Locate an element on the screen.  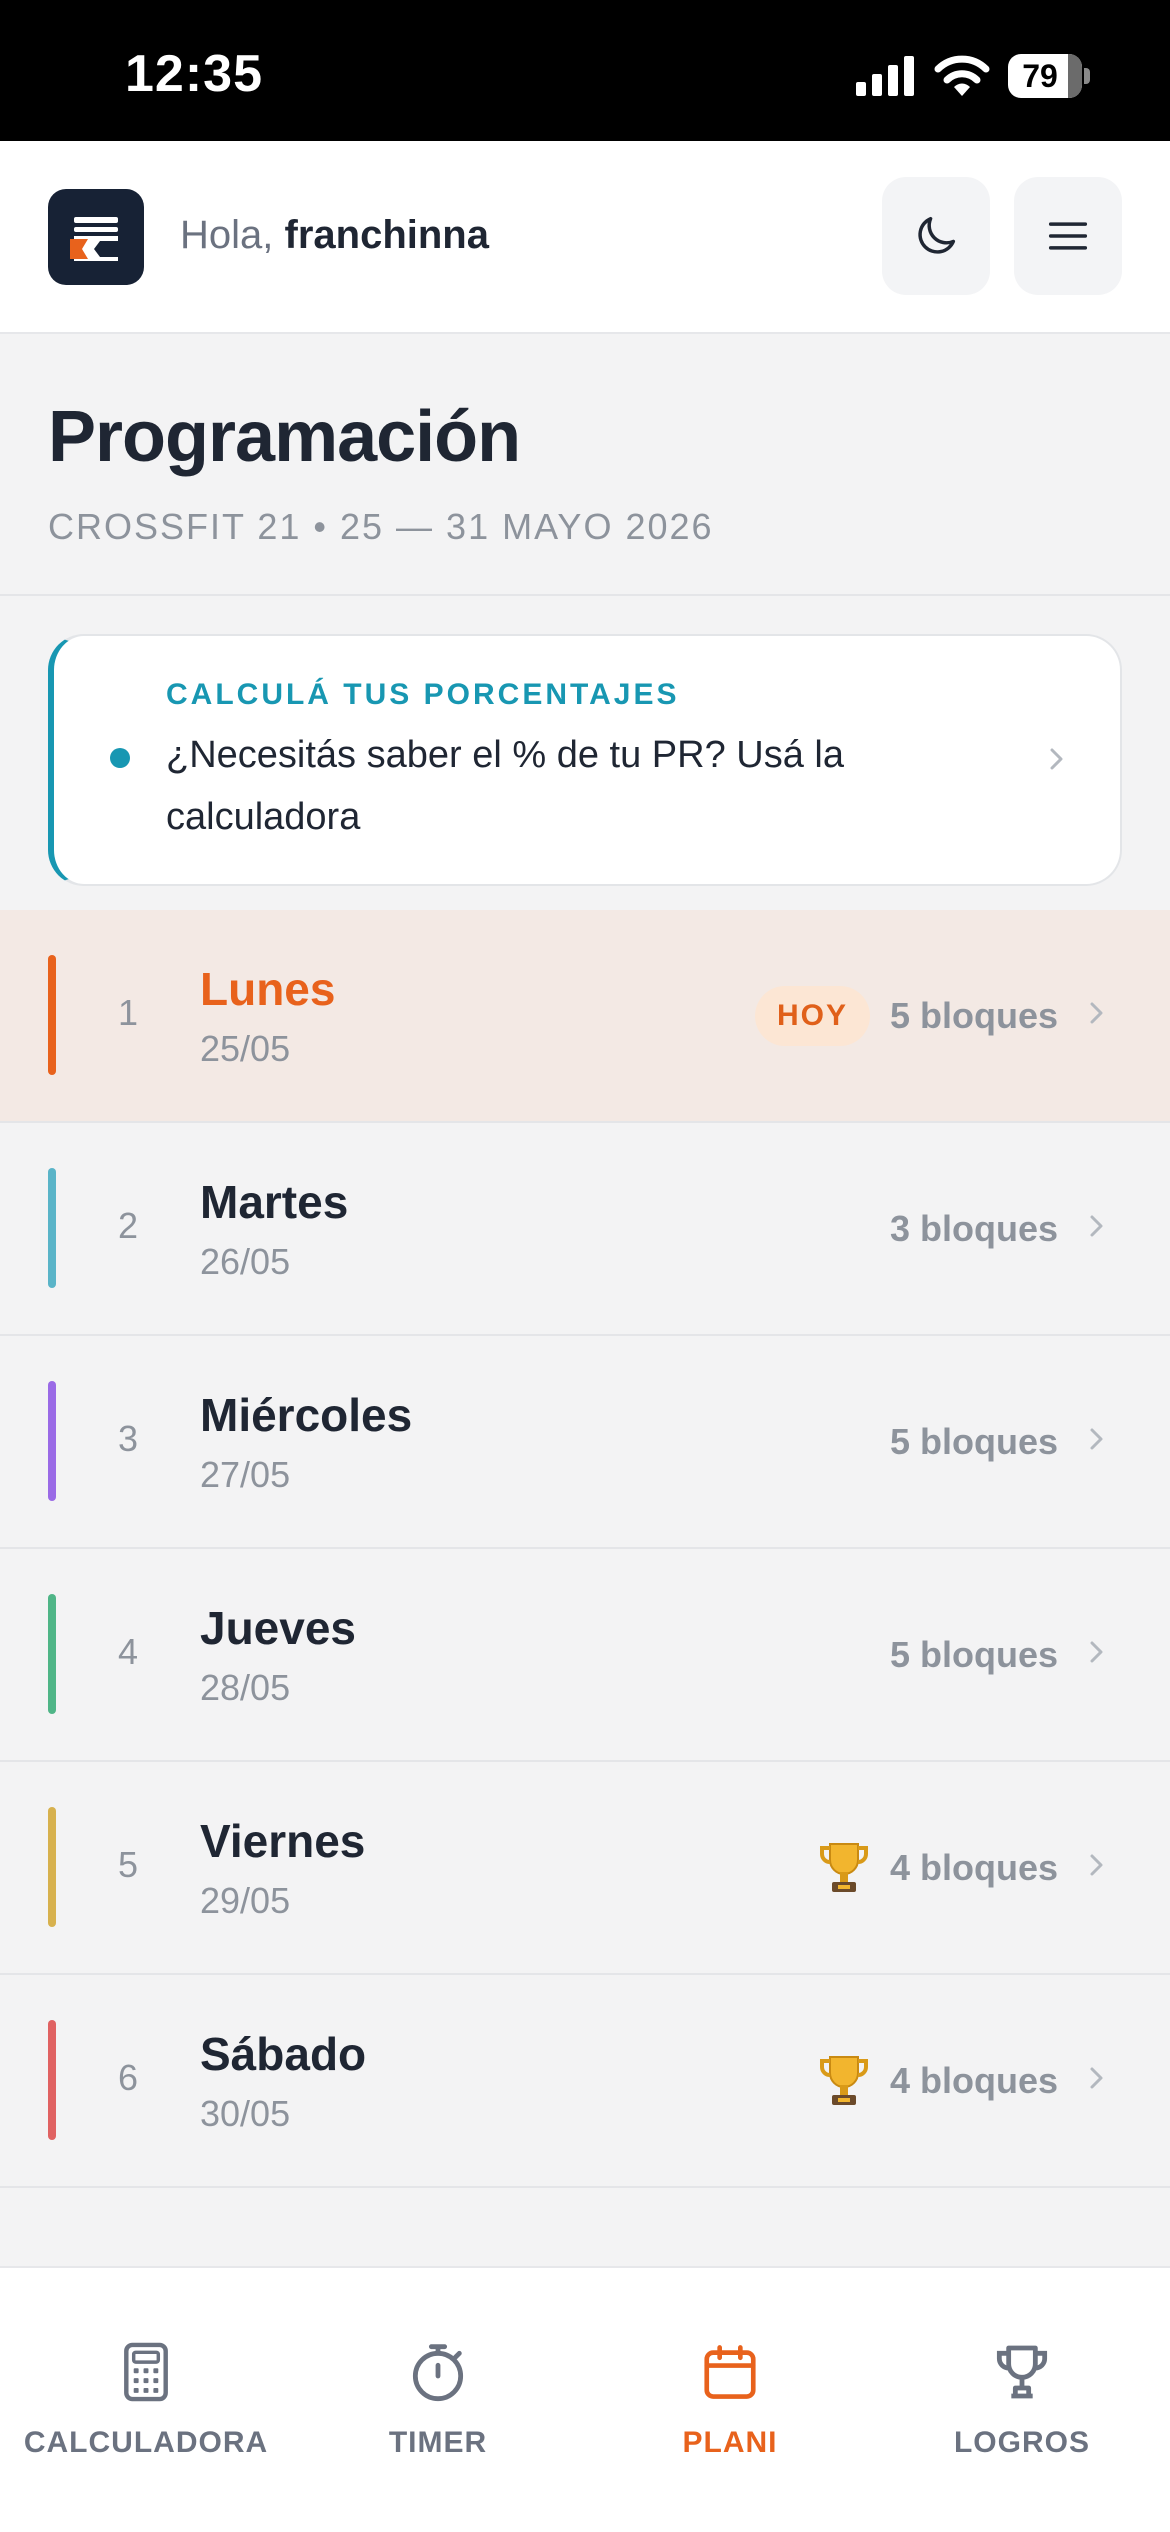
tab-timer: TIMER is located at coordinates (438, 2400).